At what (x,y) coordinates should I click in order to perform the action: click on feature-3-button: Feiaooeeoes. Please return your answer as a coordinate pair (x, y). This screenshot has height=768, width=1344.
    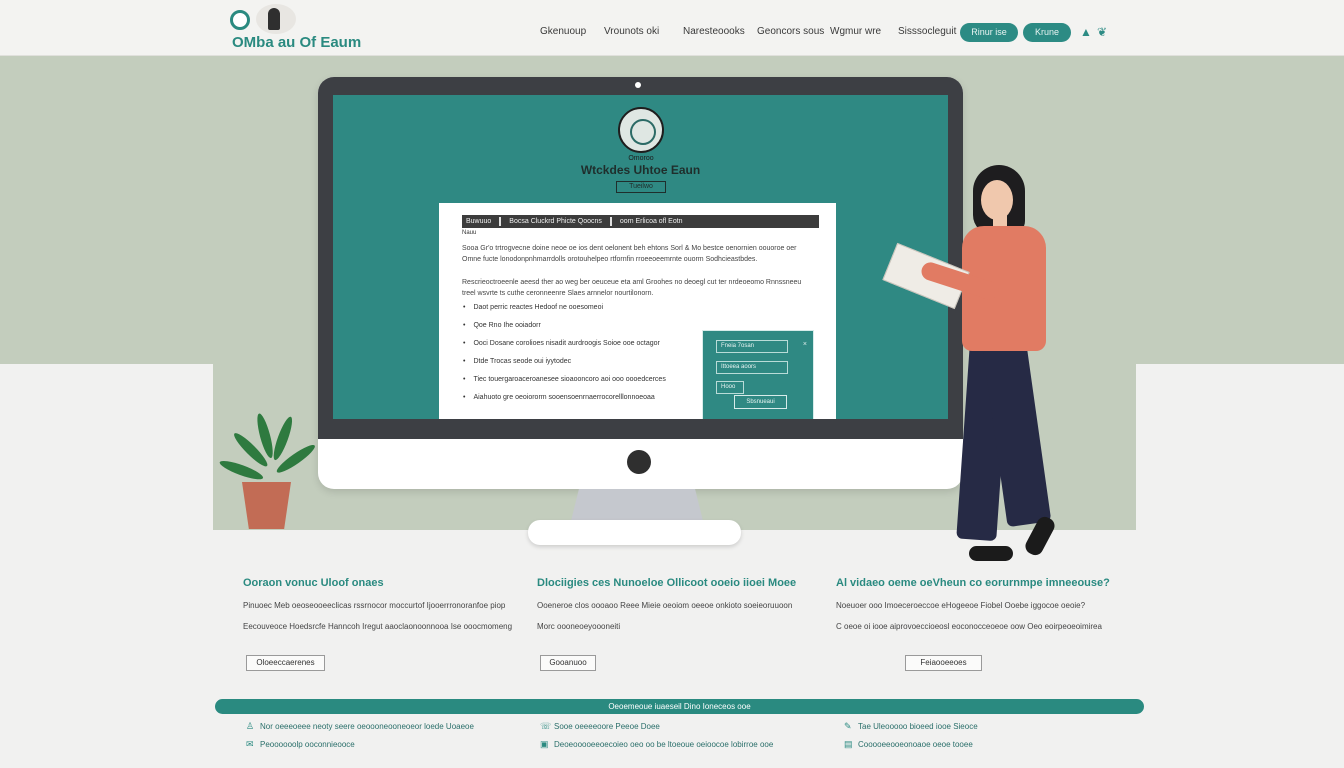
    Looking at the image, I should click on (943, 663).